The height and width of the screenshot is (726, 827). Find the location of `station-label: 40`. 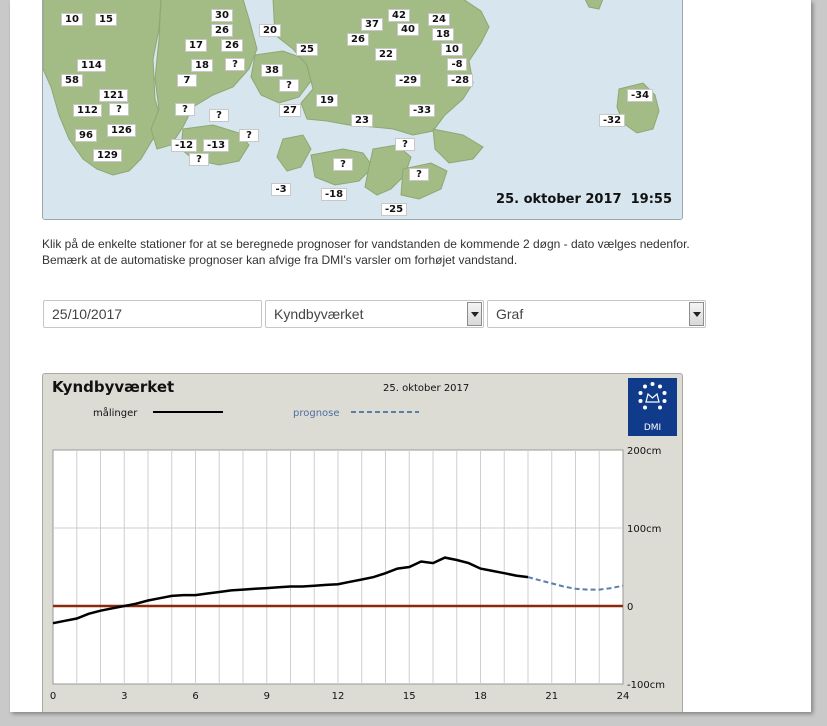

station-label: 40 is located at coordinates (408, 29).